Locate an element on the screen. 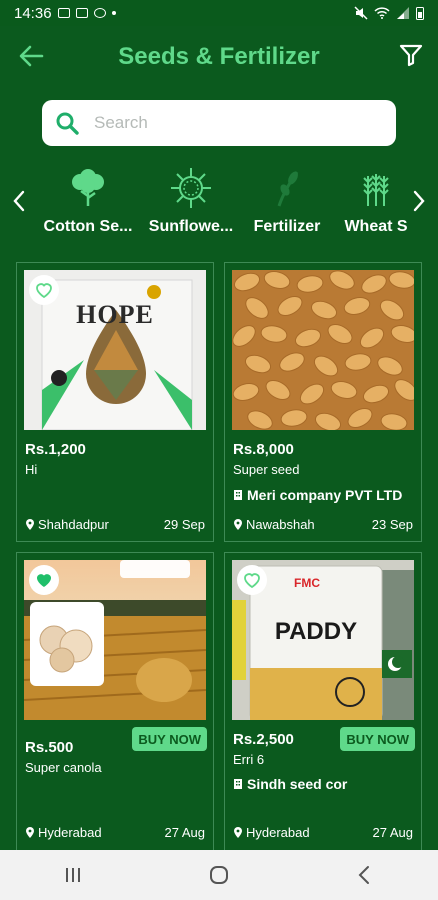  heart-filled-icon is located at coordinates (44, 580).